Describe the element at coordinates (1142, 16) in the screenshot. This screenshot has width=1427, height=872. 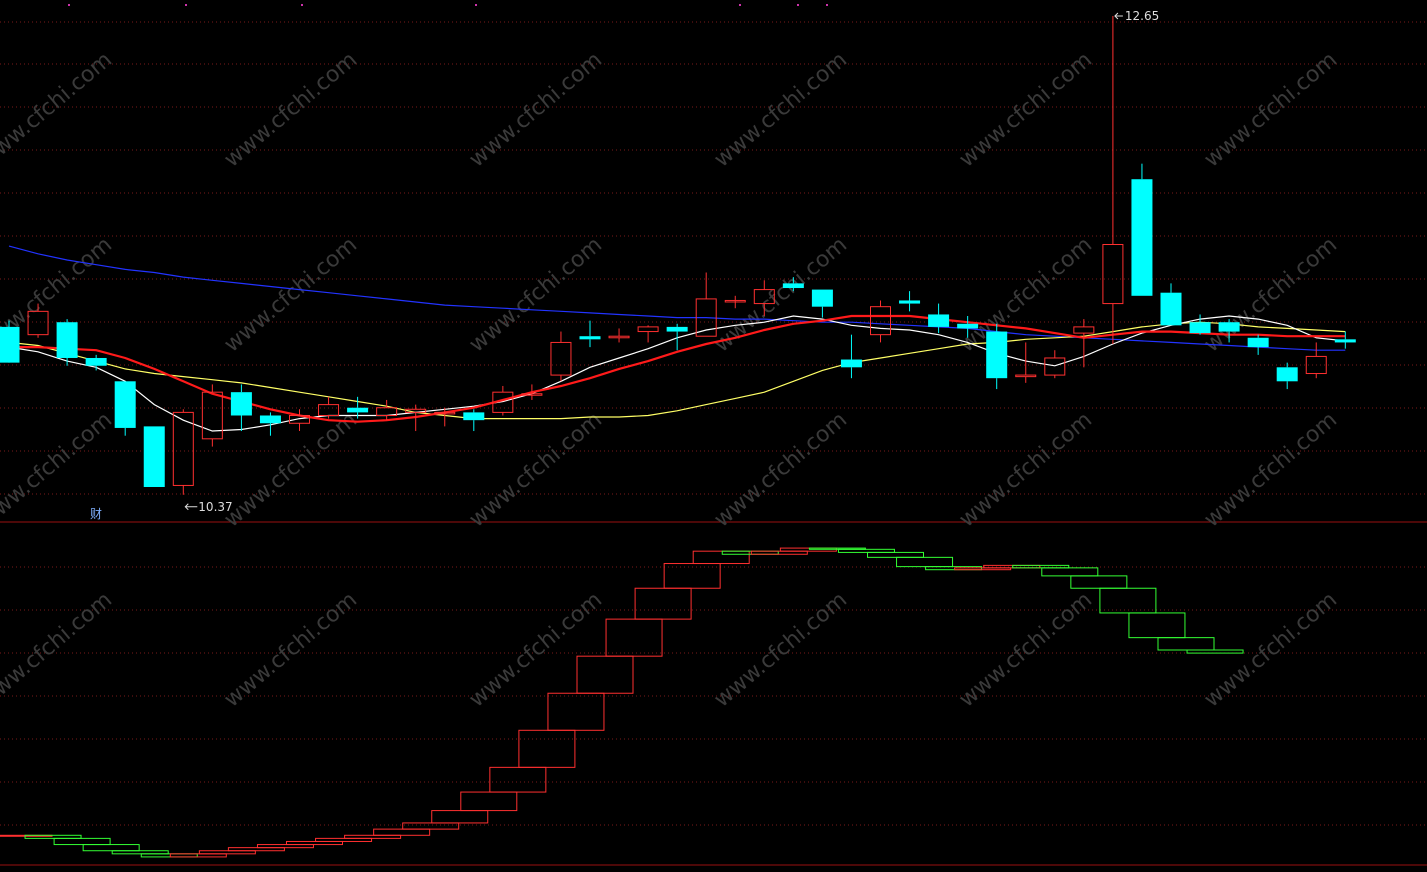
I see `high-price-label: 12.65` at that location.